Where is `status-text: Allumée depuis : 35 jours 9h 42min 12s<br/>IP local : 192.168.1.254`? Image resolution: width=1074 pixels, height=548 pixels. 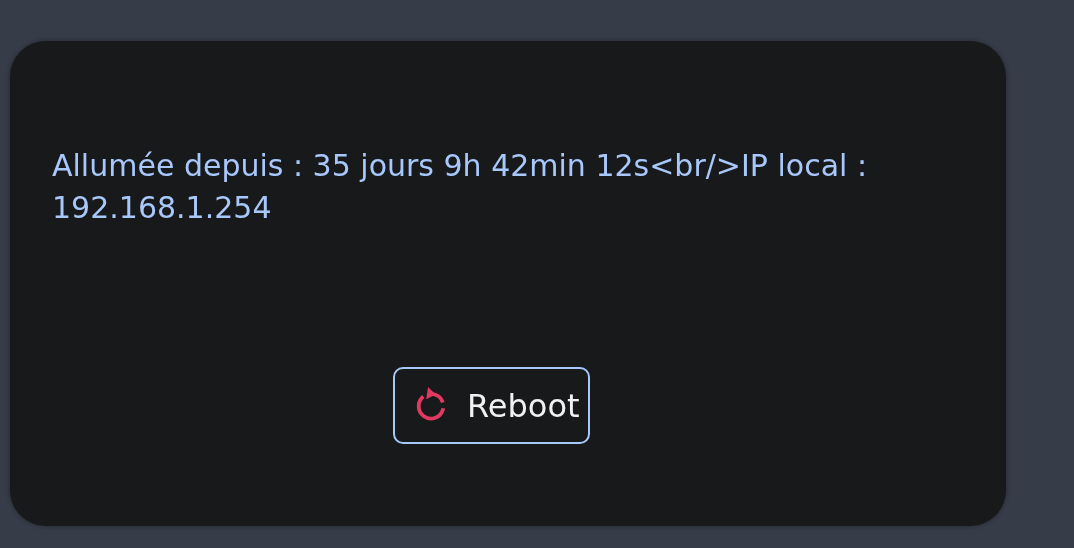 status-text: Allumée depuis : 35 jours 9h 42min 12s<br/>IP local : 192.168.1.254 is located at coordinates (460, 187).